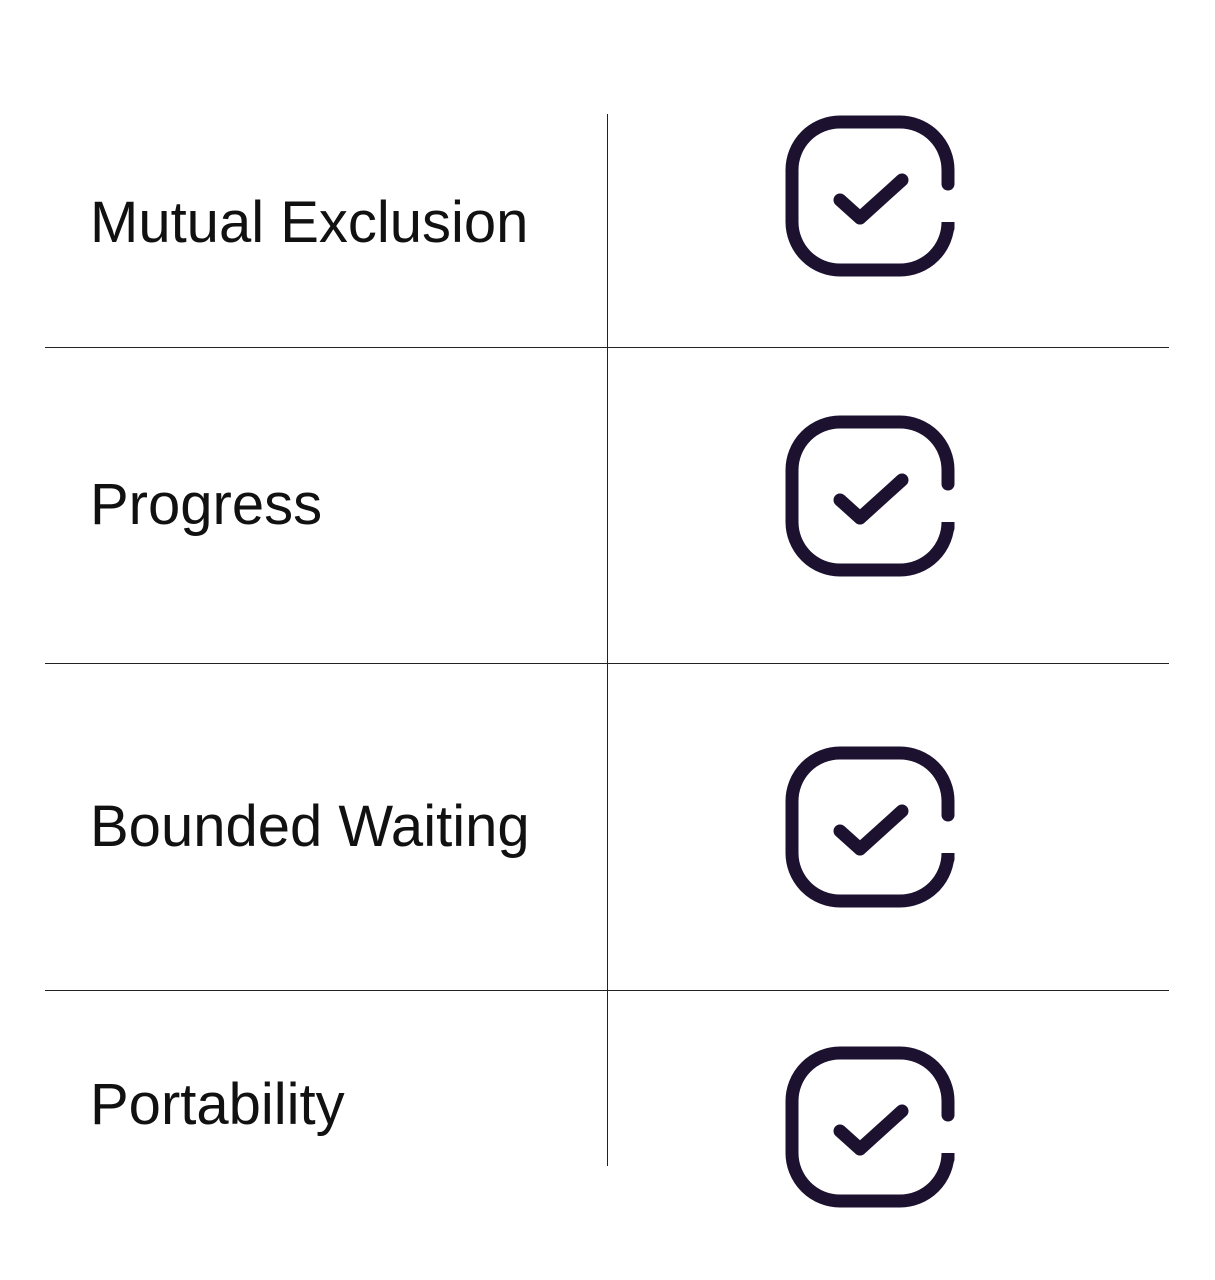  Describe the element at coordinates (310, 826) in the screenshot. I see `row-label-bounded-waiting: Bounded Waiting` at that location.